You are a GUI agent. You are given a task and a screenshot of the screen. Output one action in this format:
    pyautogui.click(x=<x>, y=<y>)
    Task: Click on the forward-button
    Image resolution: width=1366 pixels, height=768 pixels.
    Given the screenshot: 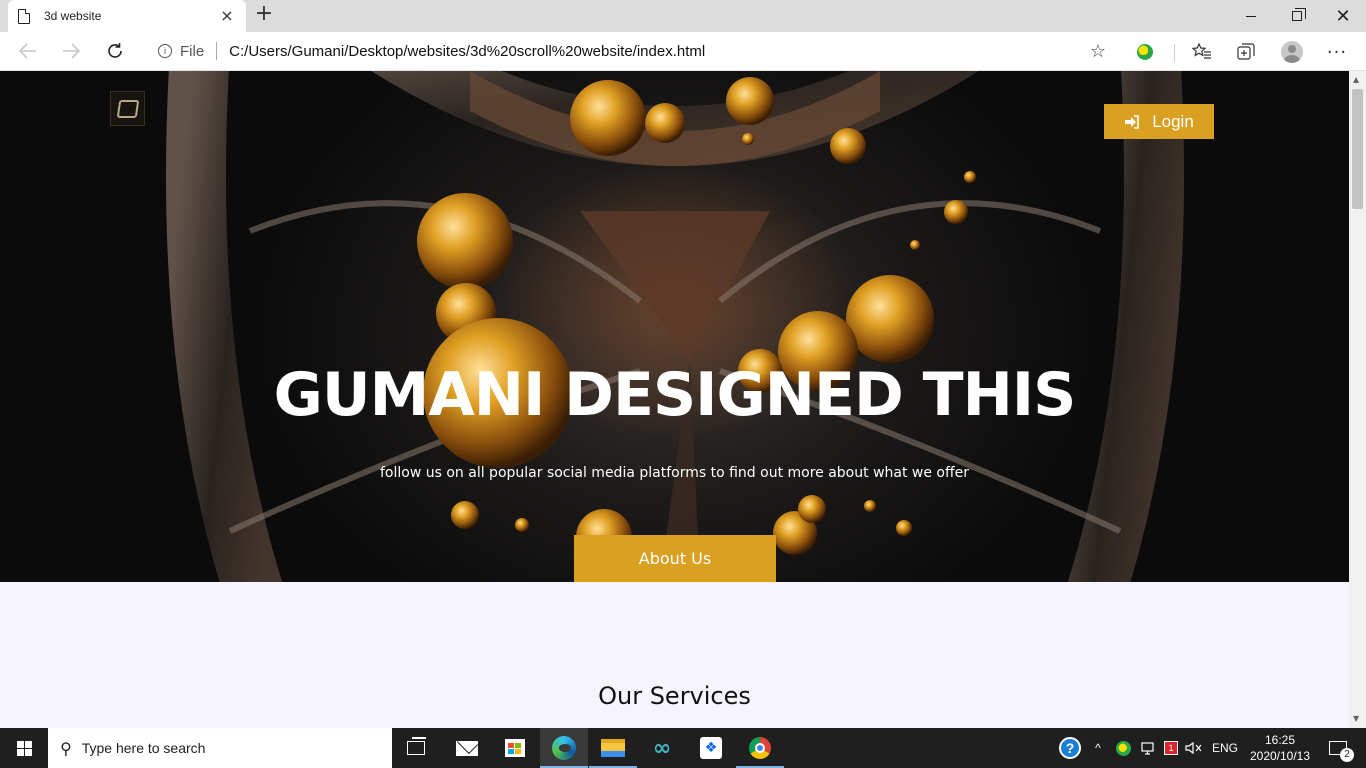 What is the action you would take?
    pyautogui.click(x=71, y=51)
    